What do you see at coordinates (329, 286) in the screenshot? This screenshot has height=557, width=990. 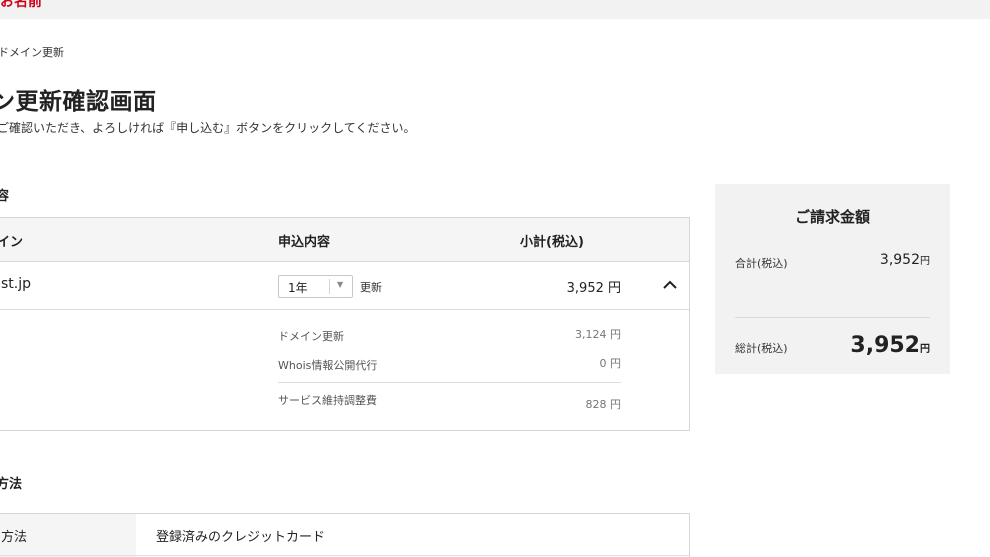 I see `select-divider` at bounding box center [329, 286].